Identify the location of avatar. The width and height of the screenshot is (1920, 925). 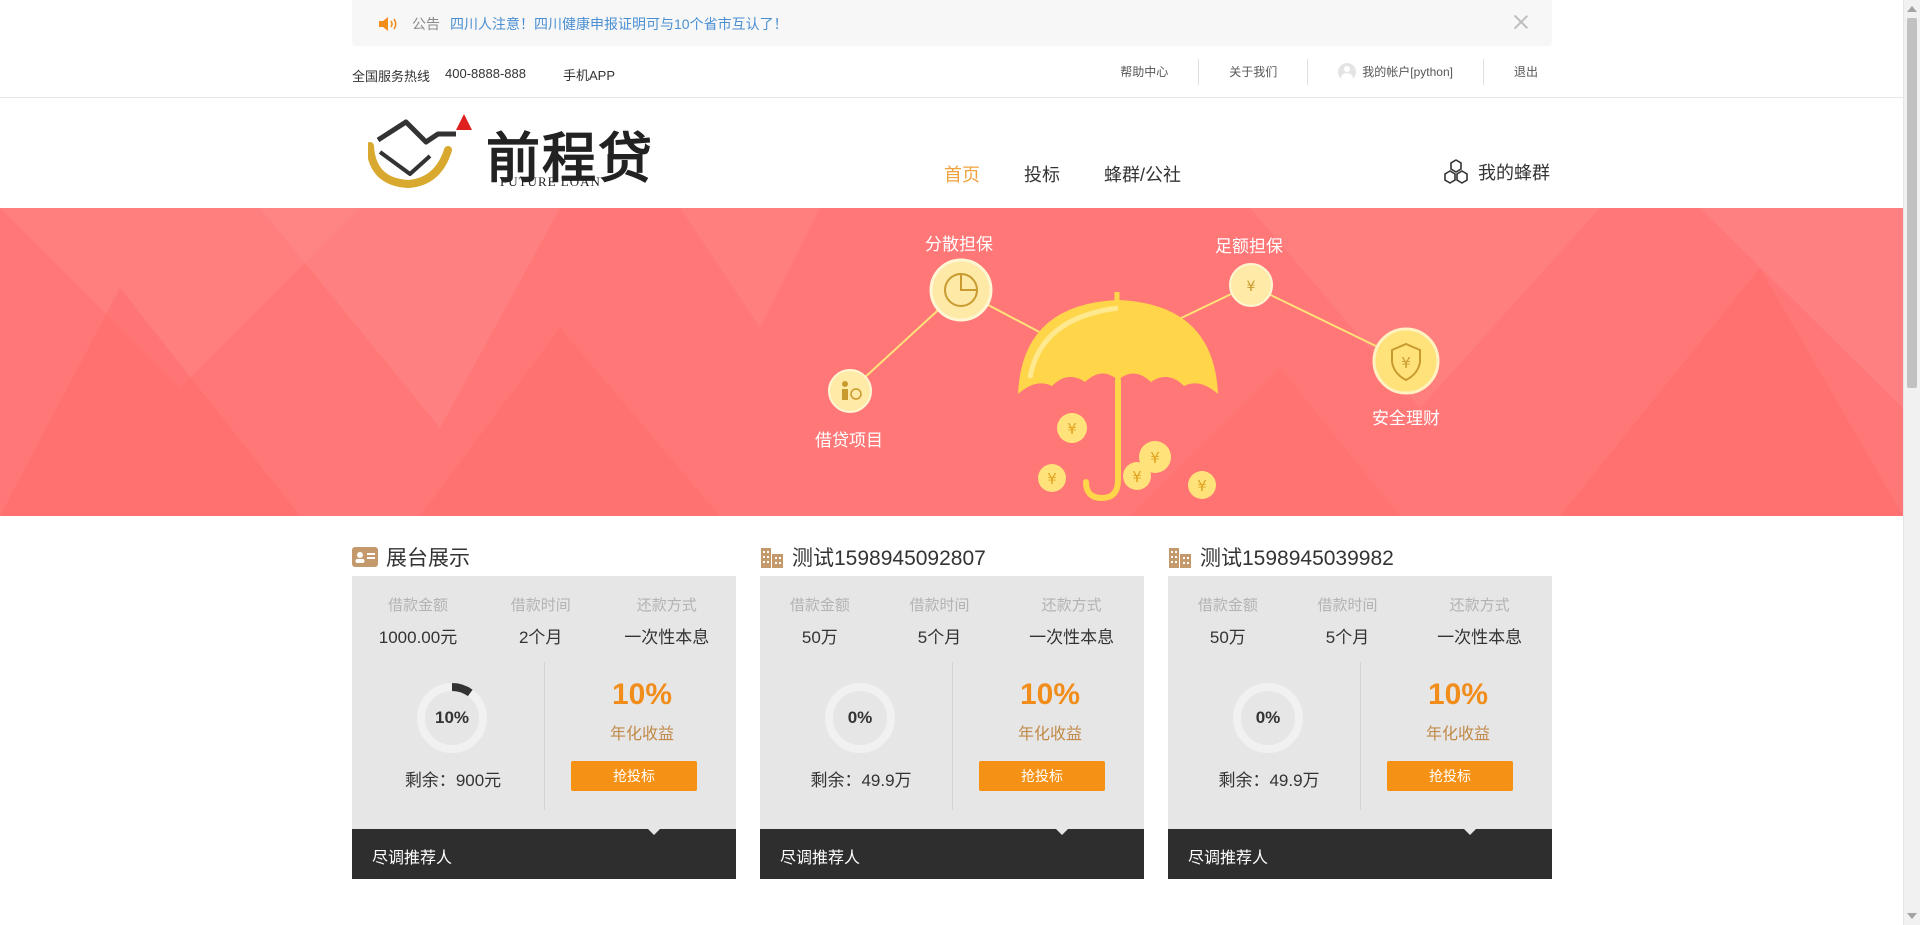
(1347, 72).